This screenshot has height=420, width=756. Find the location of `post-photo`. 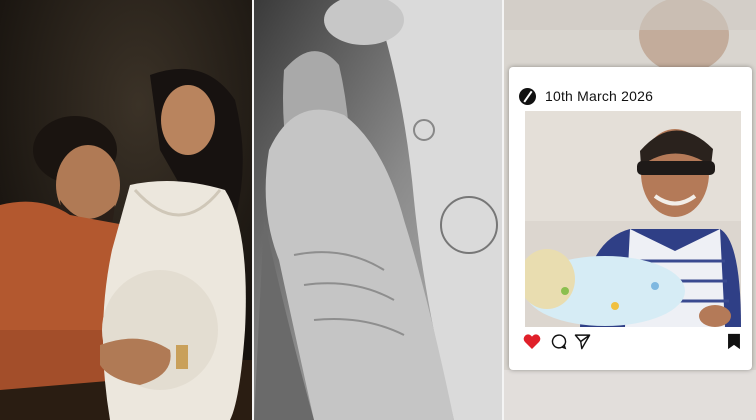

post-photo is located at coordinates (633, 219).